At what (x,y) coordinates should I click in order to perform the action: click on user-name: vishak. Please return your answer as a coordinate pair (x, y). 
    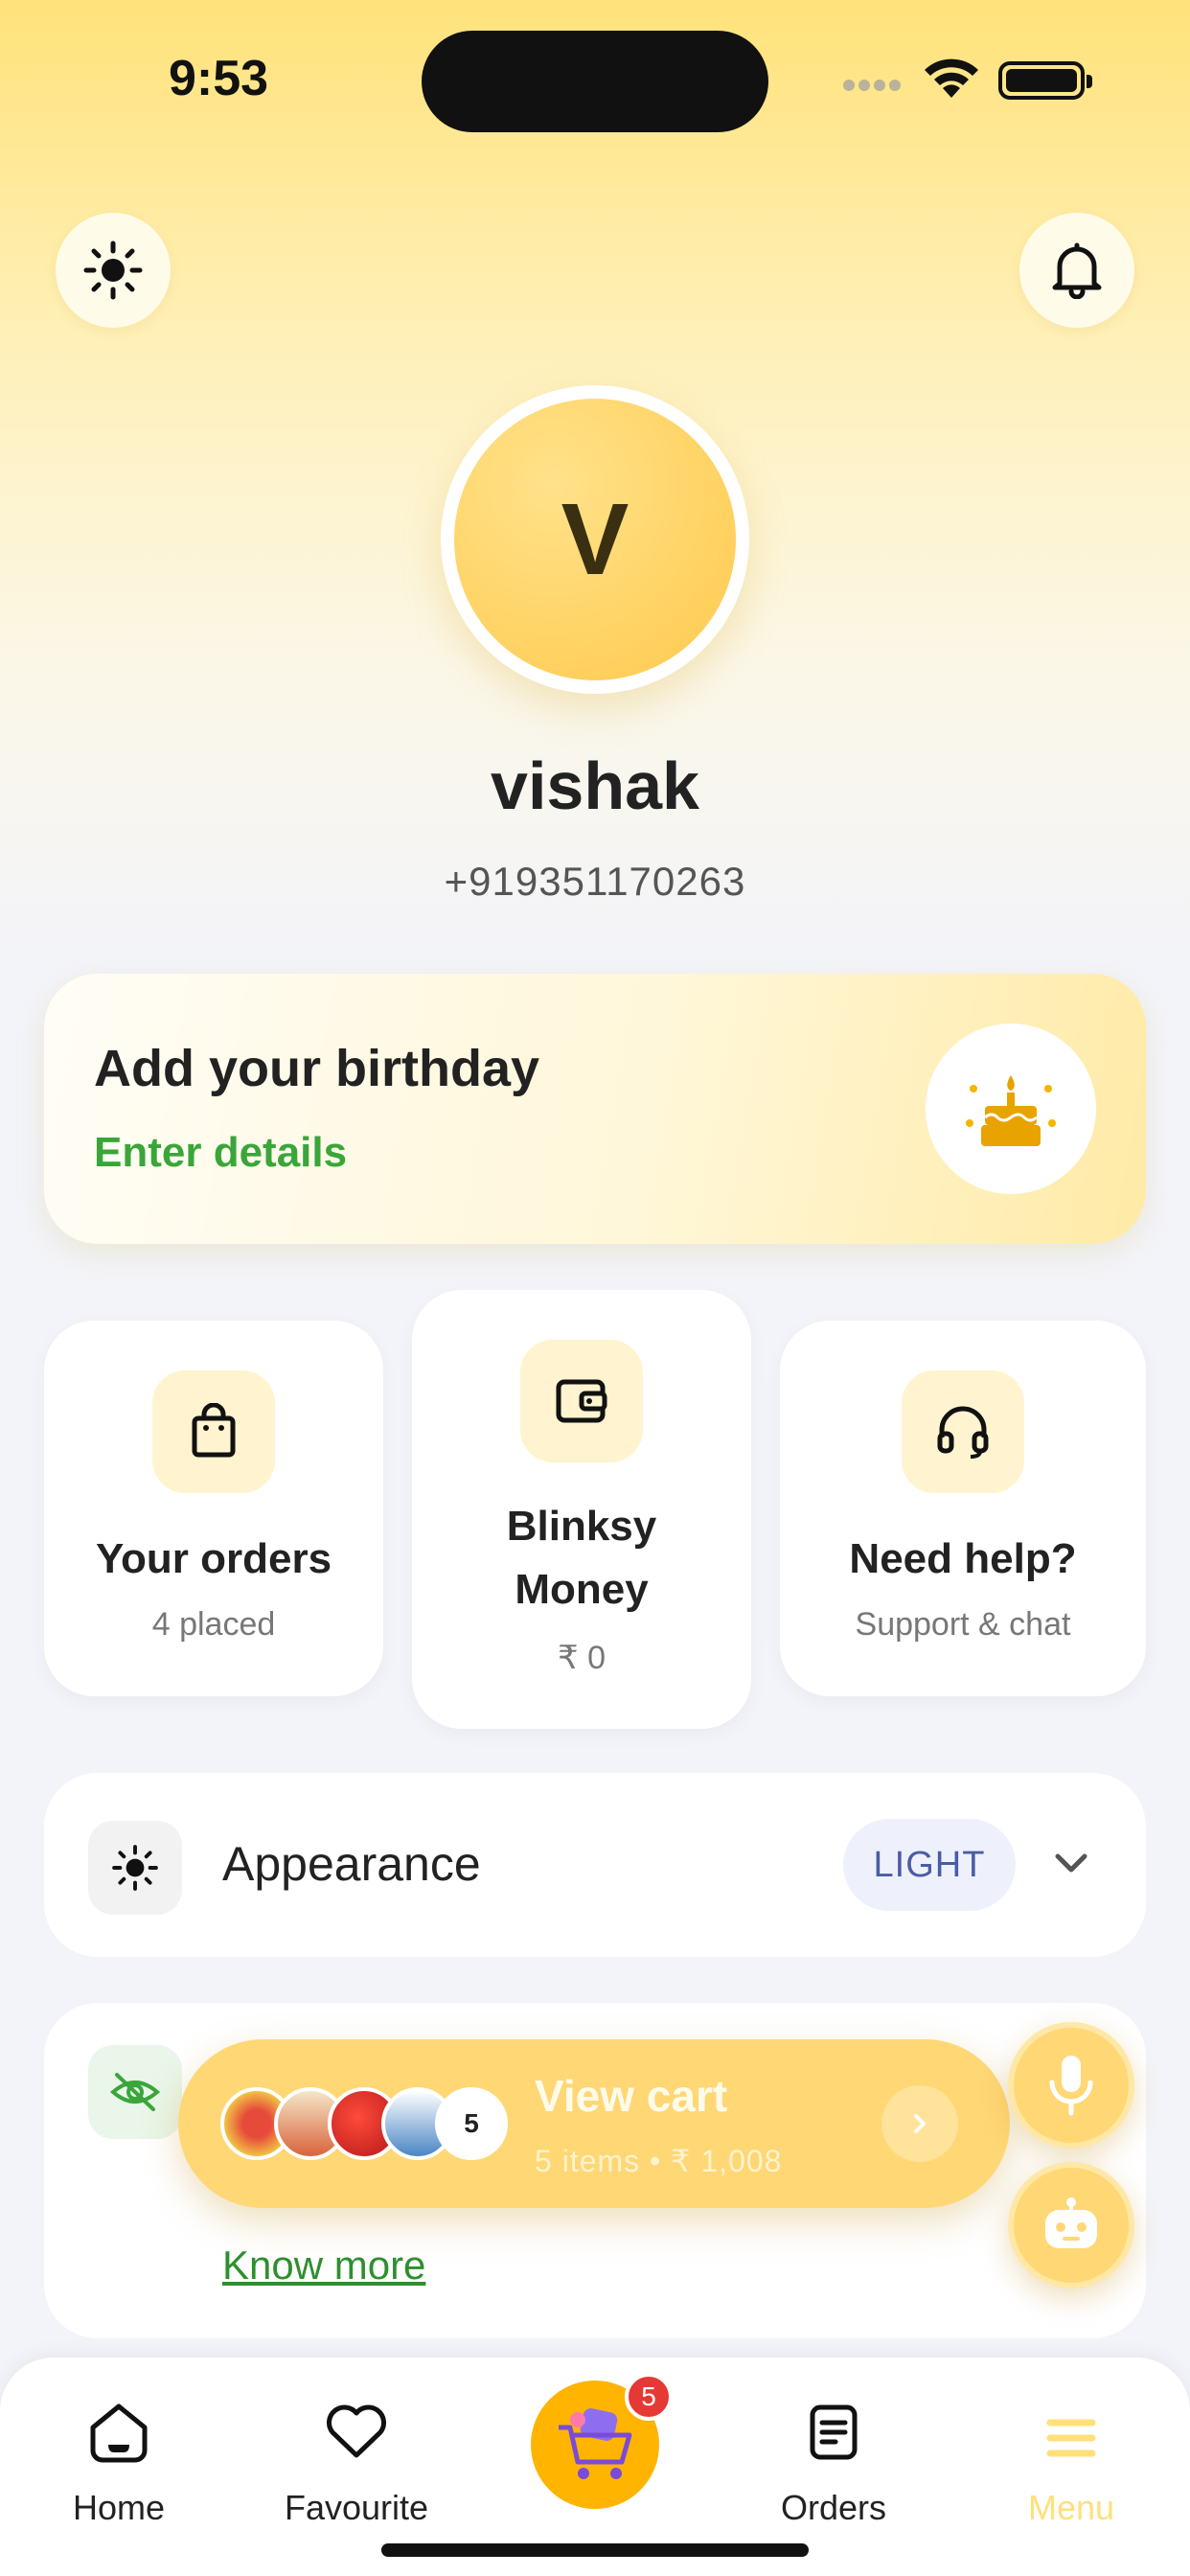
    Looking at the image, I should click on (595, 785).